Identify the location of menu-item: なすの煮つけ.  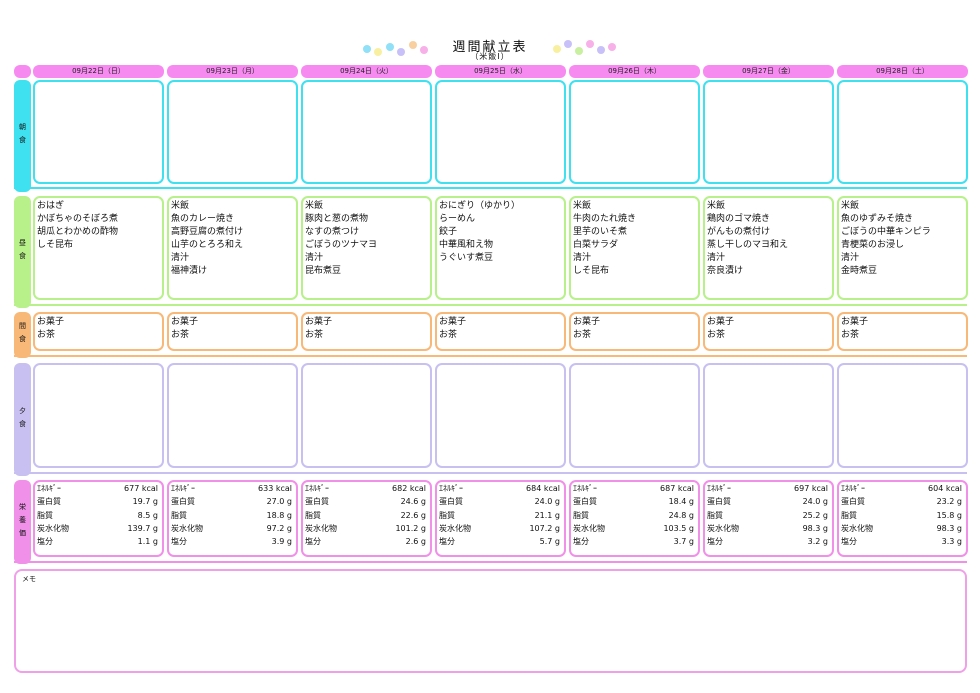
(332, 232).